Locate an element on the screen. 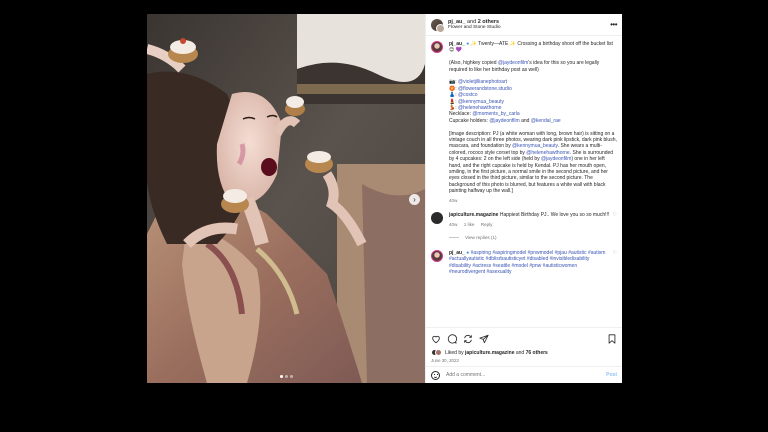 The height and width of the screenshot is (432, 768). bookmark-icon is located at coordinates (612, 339).